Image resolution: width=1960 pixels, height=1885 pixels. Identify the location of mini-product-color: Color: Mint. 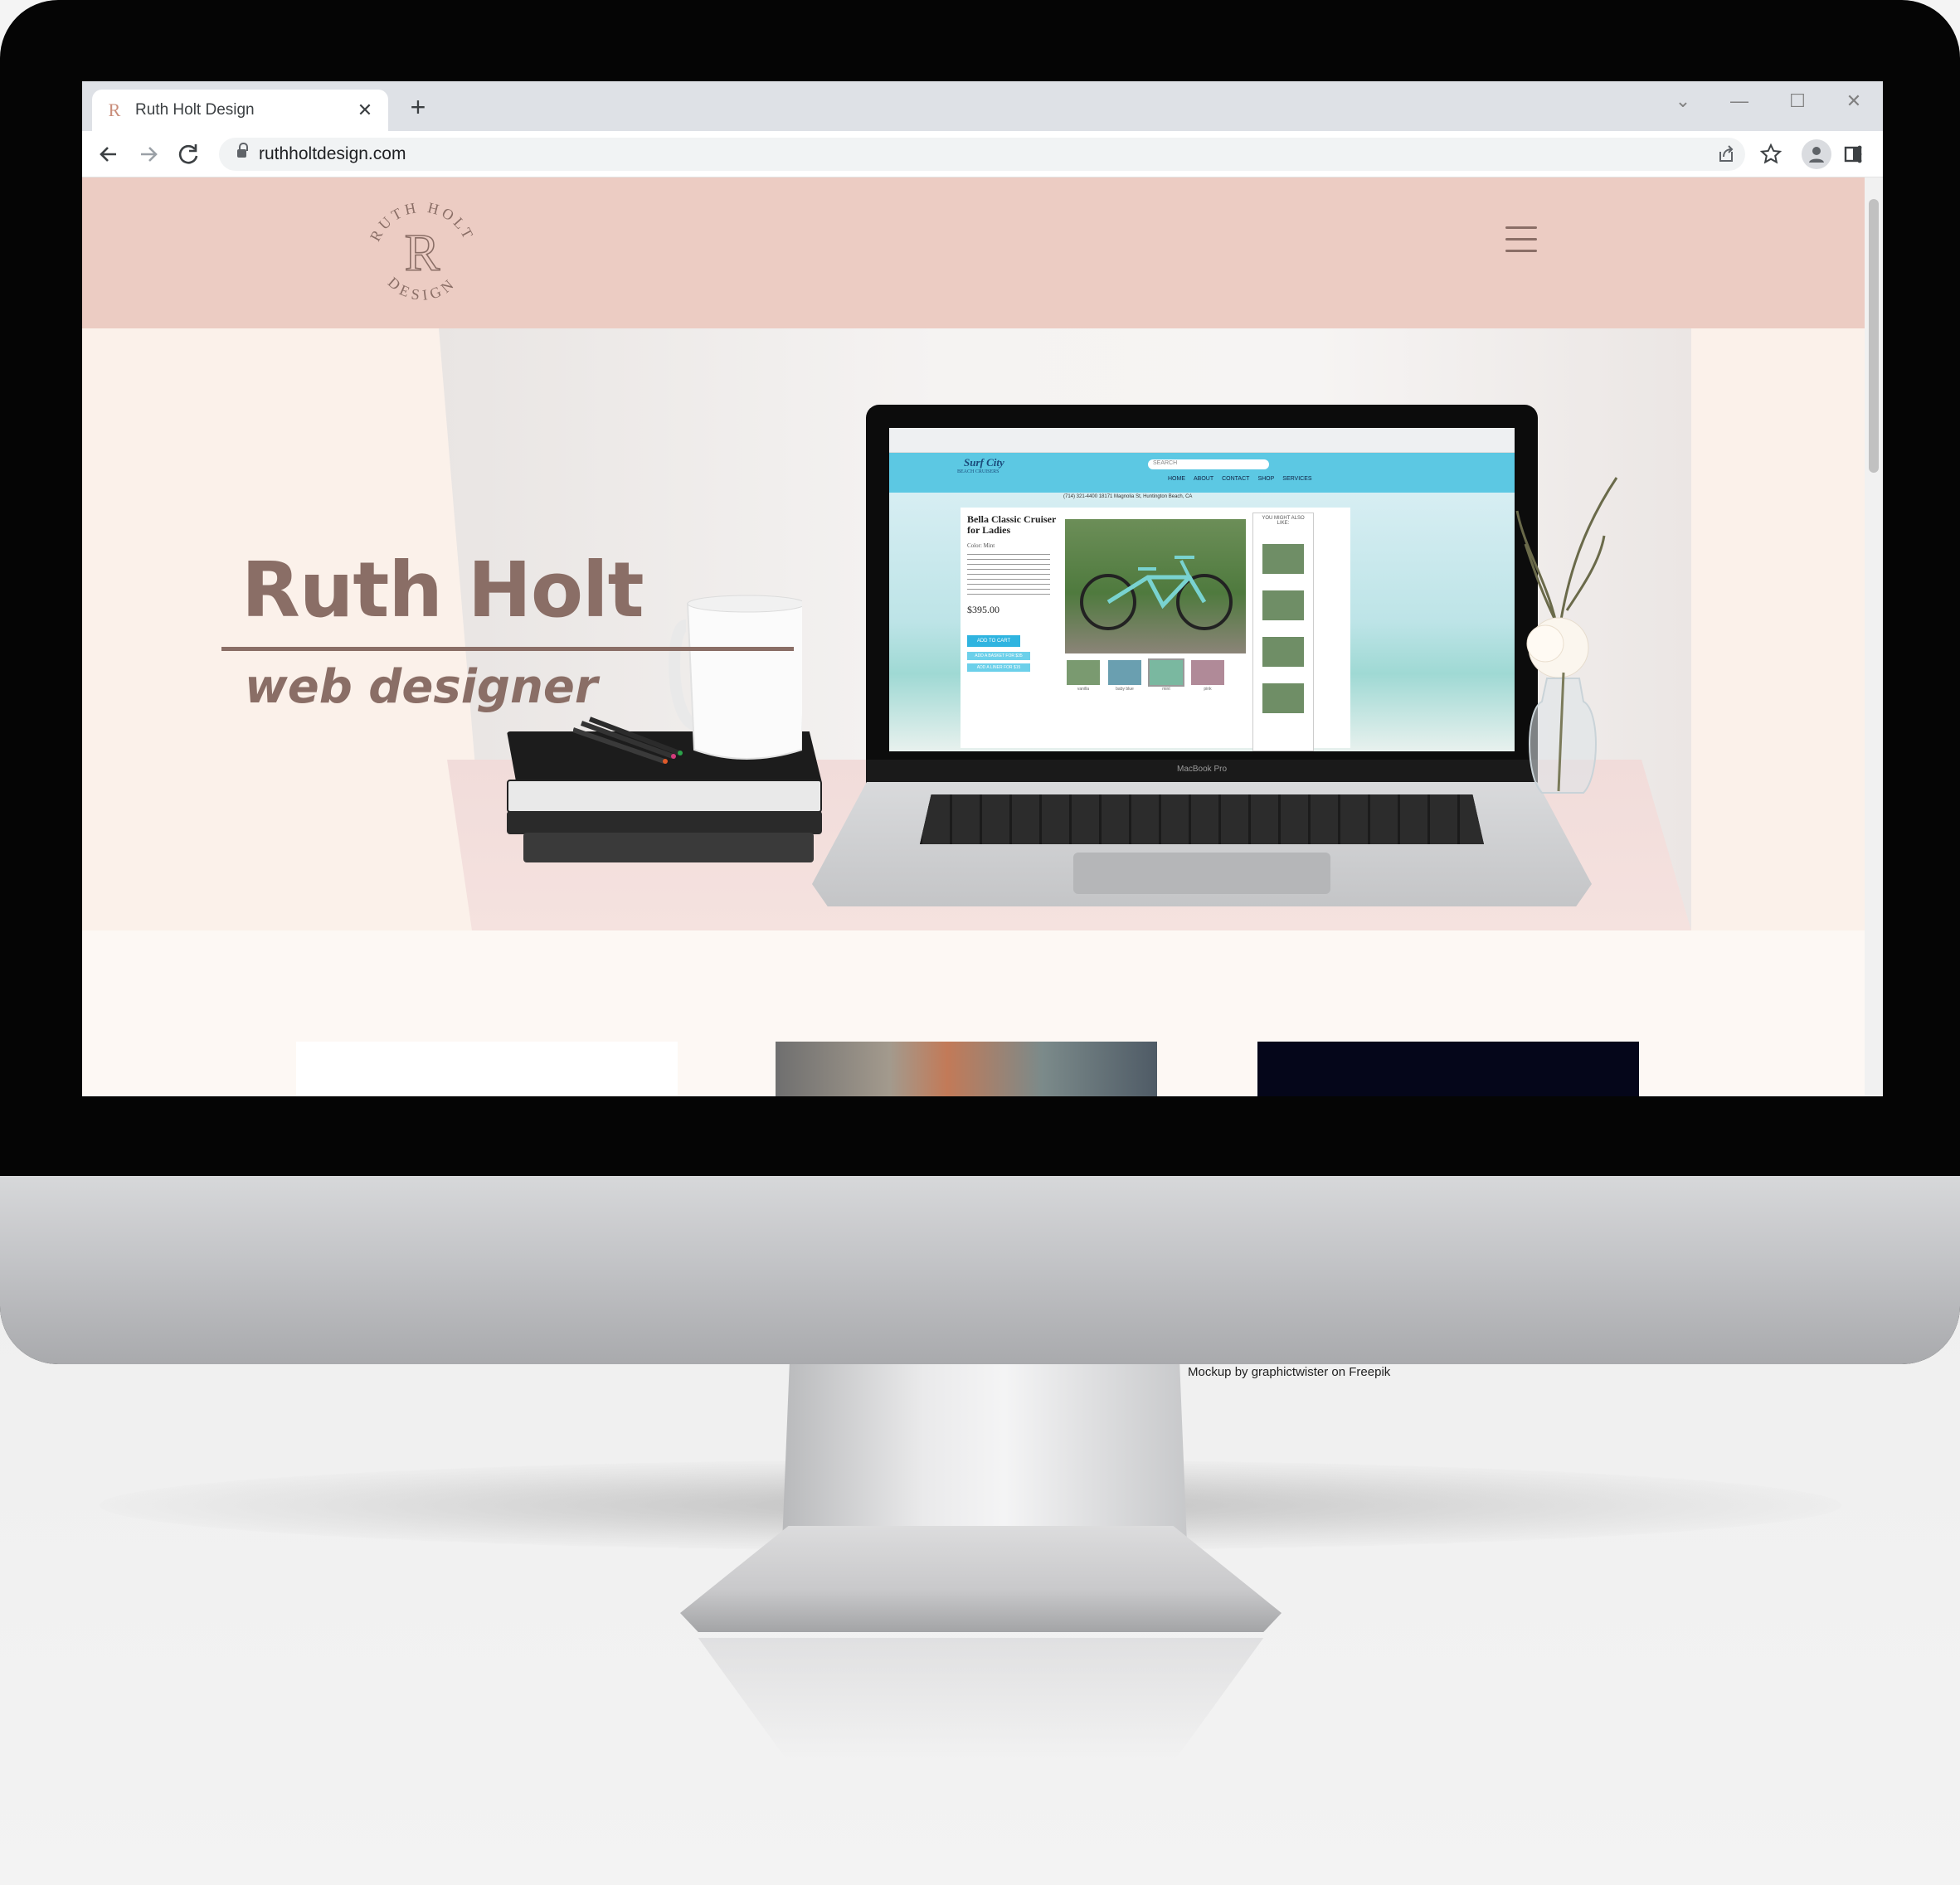
(981, 545).